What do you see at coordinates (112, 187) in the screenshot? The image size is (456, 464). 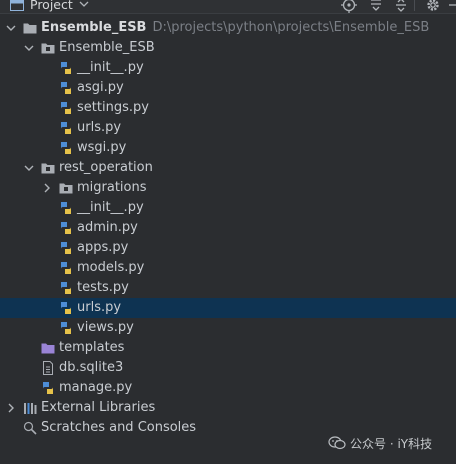 I see `tree-row-label: migrations` at bounding box center [112, 187].